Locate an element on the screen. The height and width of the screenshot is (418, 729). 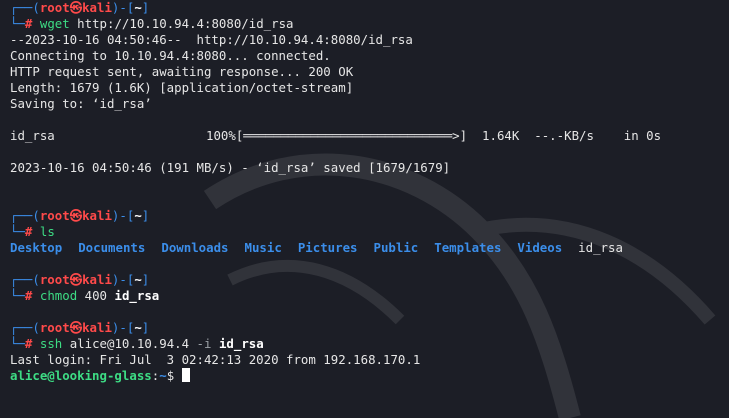
output-line: Saving to: ‘id_rsa’ is located at coordinates (81, 103).